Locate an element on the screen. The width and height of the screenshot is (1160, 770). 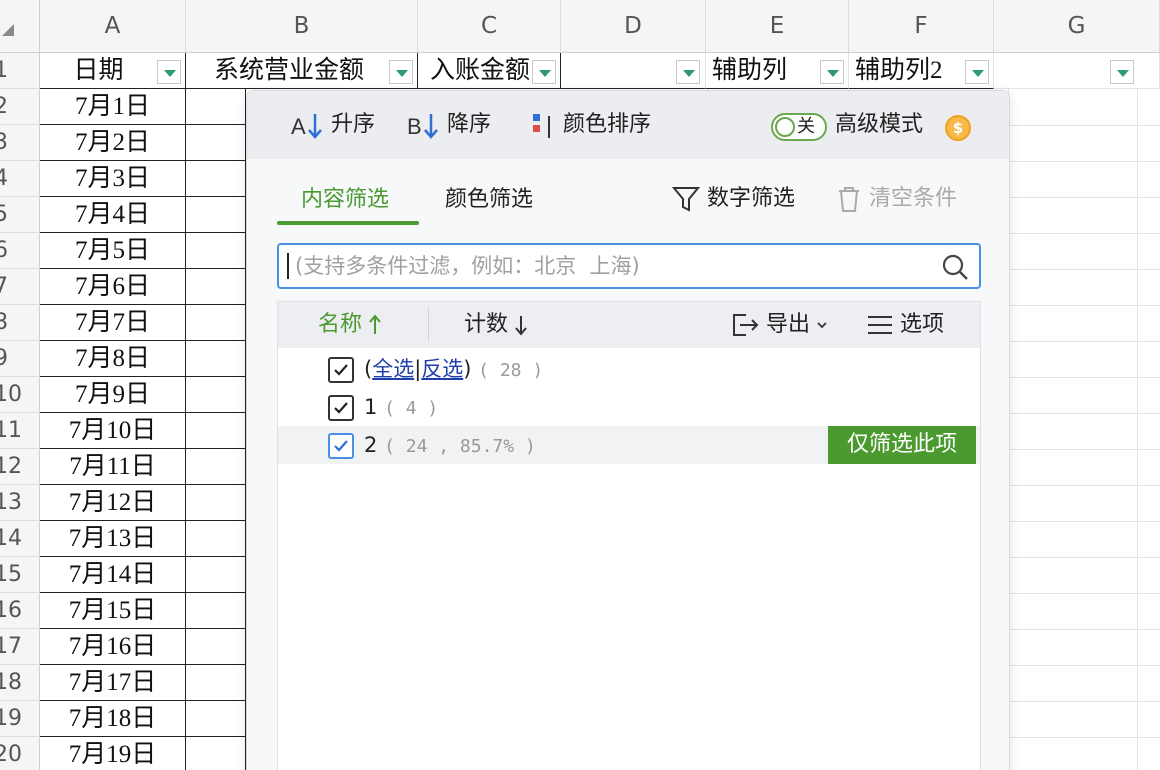
list-item-select-all: (全选|反选) ( 28 ) is located at coordinates (629, 369).